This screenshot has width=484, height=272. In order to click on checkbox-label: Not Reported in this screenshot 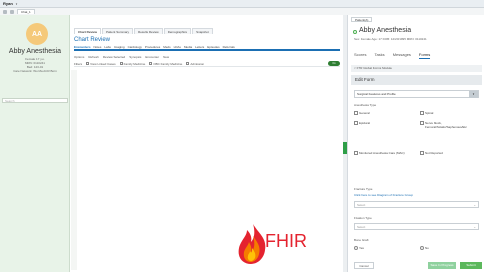, I will do `click(434, 153)`.